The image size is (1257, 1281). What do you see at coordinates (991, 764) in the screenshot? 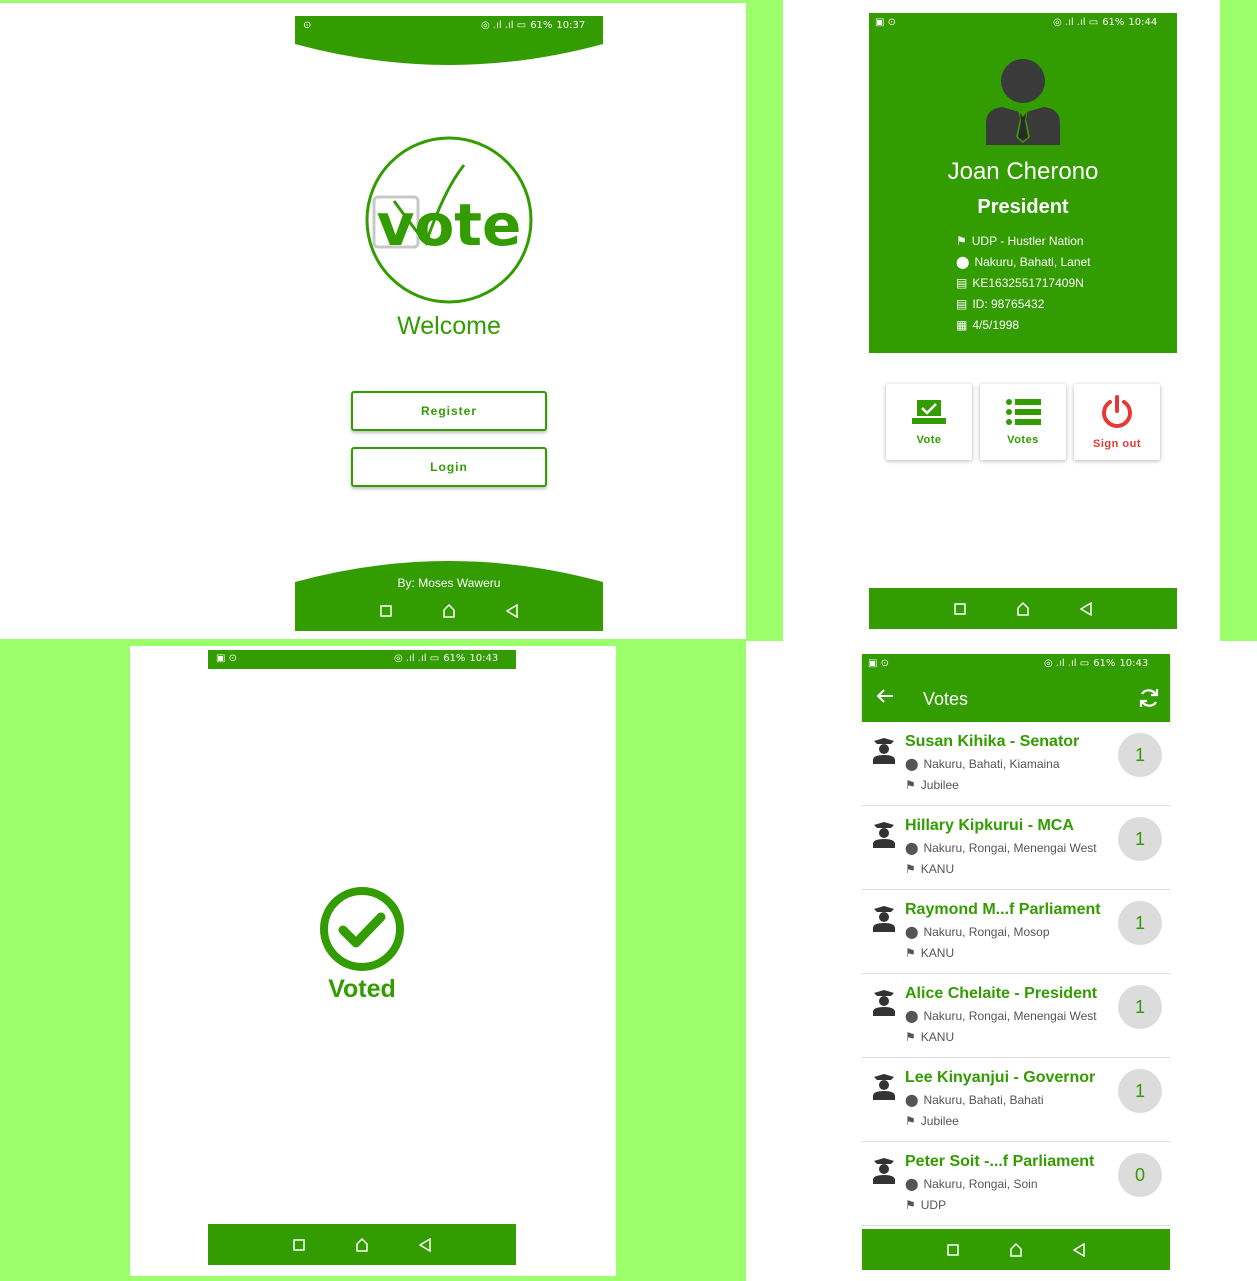
I see `candidate-location: Nakuru, Bahati, Kiamaina` at bounding box center [991, 764].